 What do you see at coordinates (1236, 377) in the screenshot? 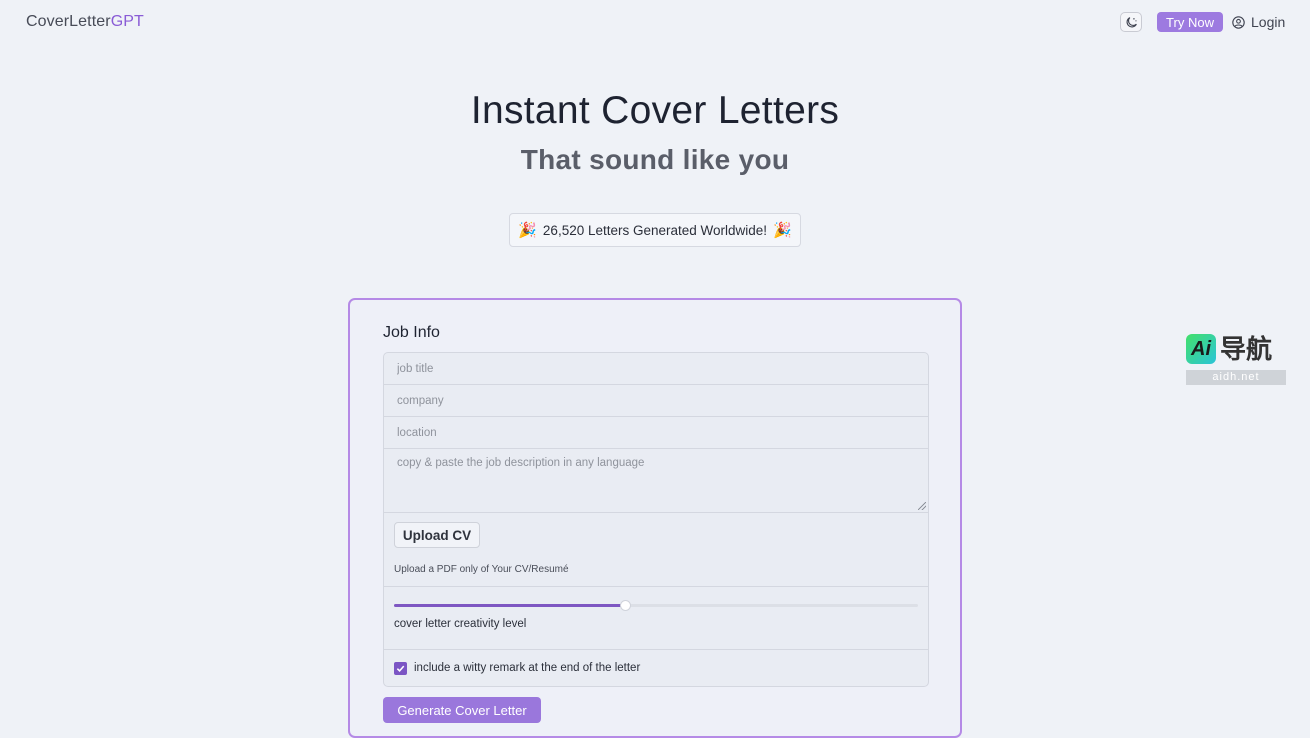
I see `watermark-url: aidh.net` at bounding box center [1236, 377].